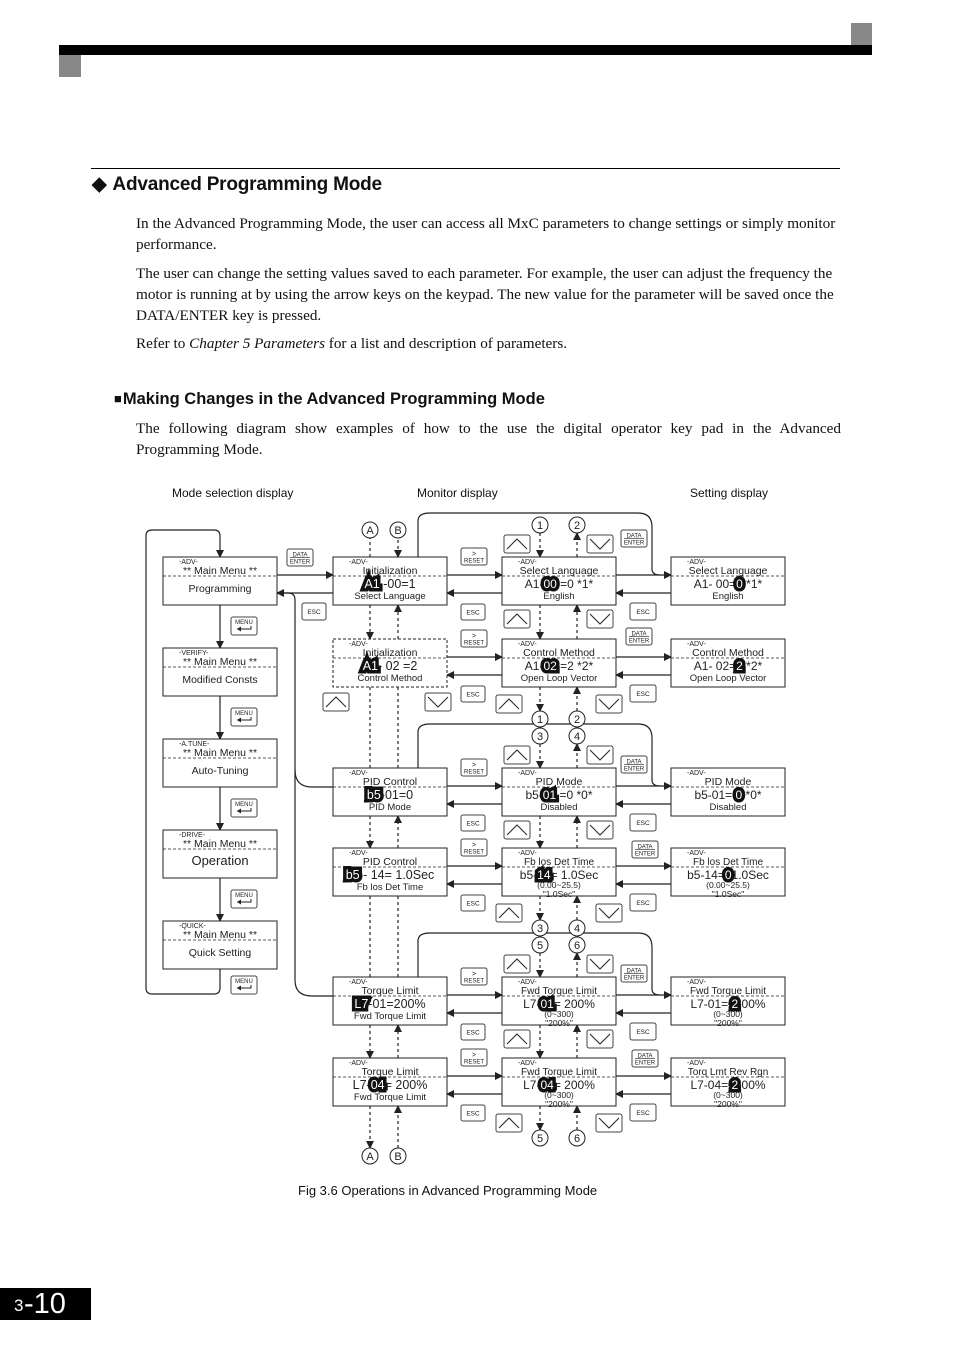 The width and height of the screenshot is (954, 1350). Describe the element at coordinates (370, 1156) in the screenshot. I see `connector-a-bottom: A` at that location.